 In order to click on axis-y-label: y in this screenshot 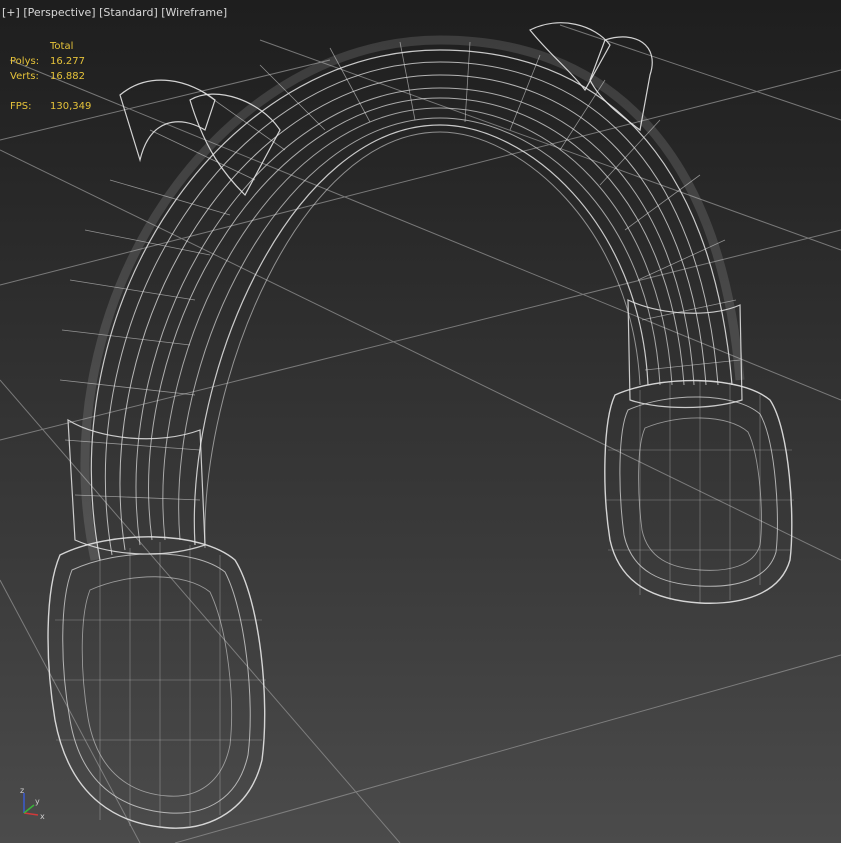, I will do `click(37, 801)`.